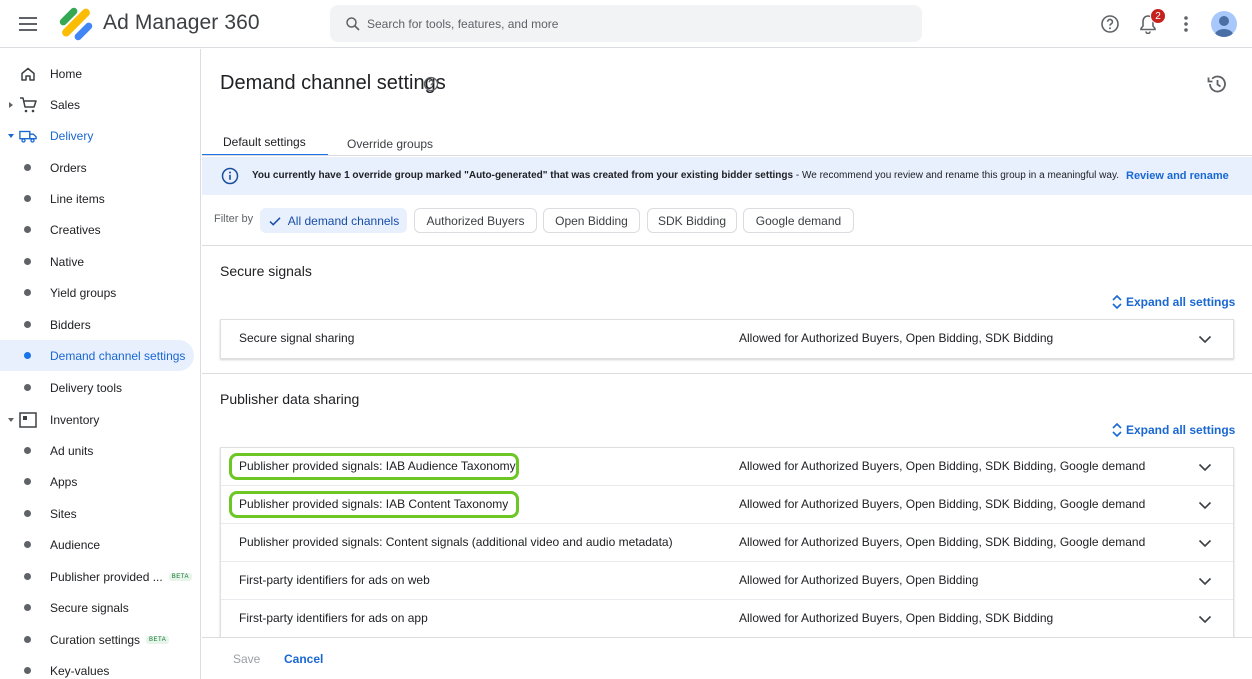  I want to click on sidebar-item-delivery-tools: Delivery tools, so click(97, 387).